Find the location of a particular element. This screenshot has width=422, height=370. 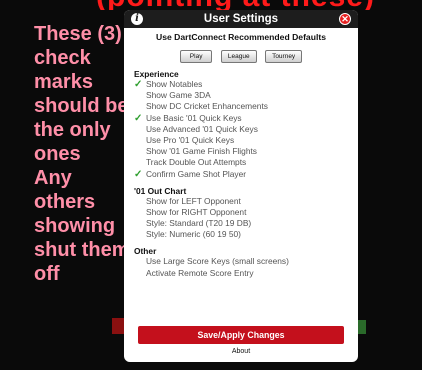

setting-label: Style: Numeric (60 19 50) is located at coordinates (193, 234).